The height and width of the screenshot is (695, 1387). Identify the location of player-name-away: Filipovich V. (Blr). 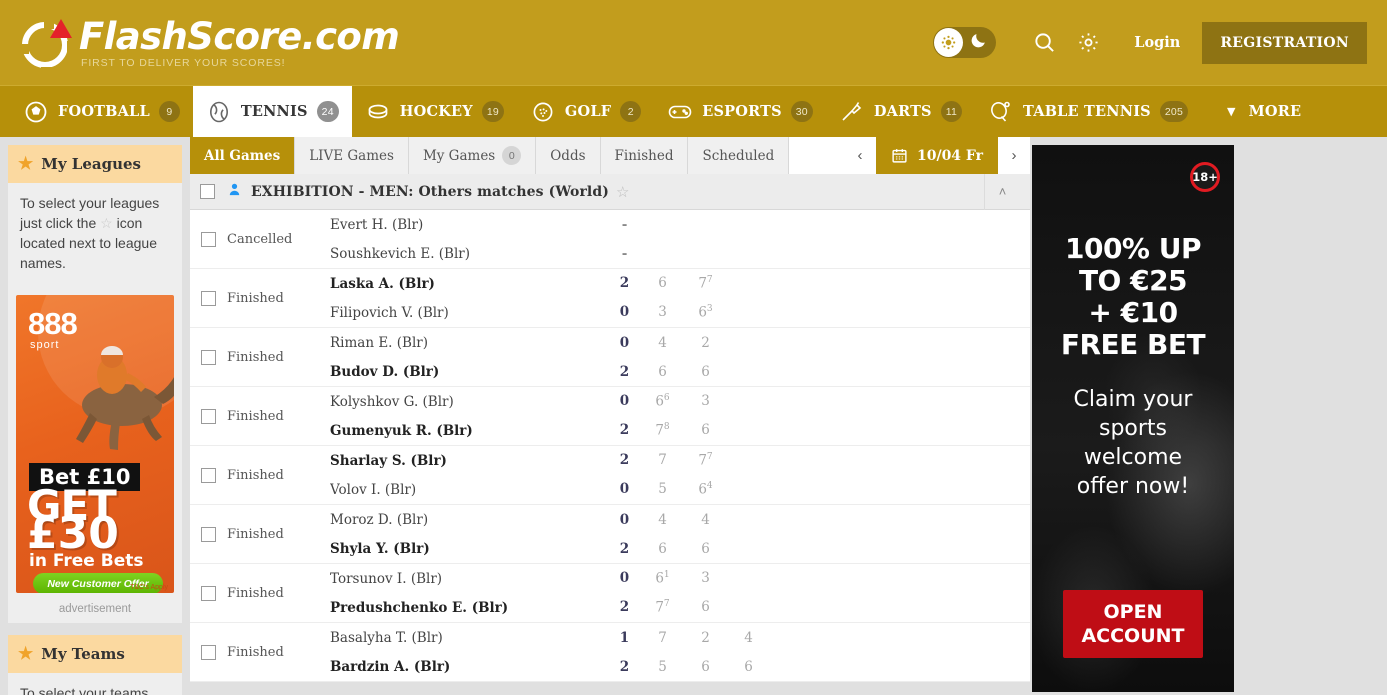
(389, 312).